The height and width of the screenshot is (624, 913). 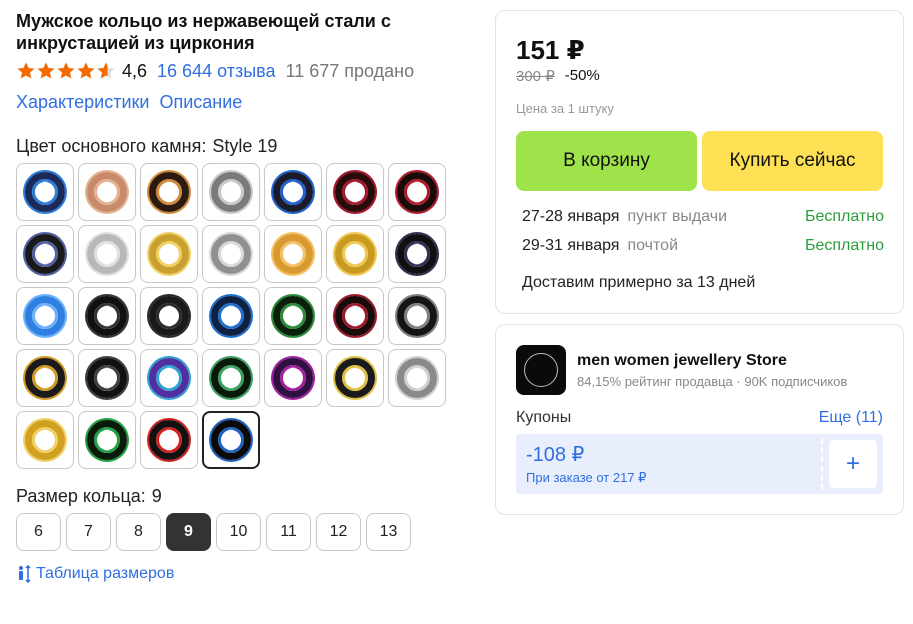 I want to click on store-logo, so click(x=541, y=370).